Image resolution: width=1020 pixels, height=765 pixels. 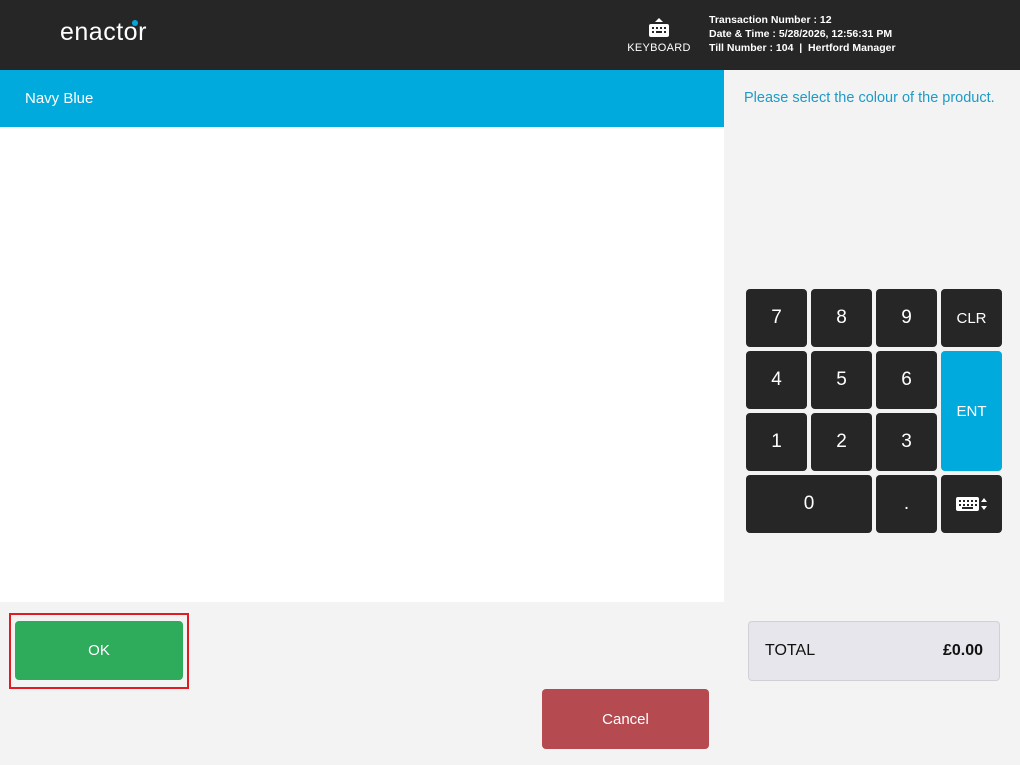 What do you see at coordinates (770, 20) in the screenshot?
I see `transaction-number: Transaction Number : 12` at bounding box center [770, 20].